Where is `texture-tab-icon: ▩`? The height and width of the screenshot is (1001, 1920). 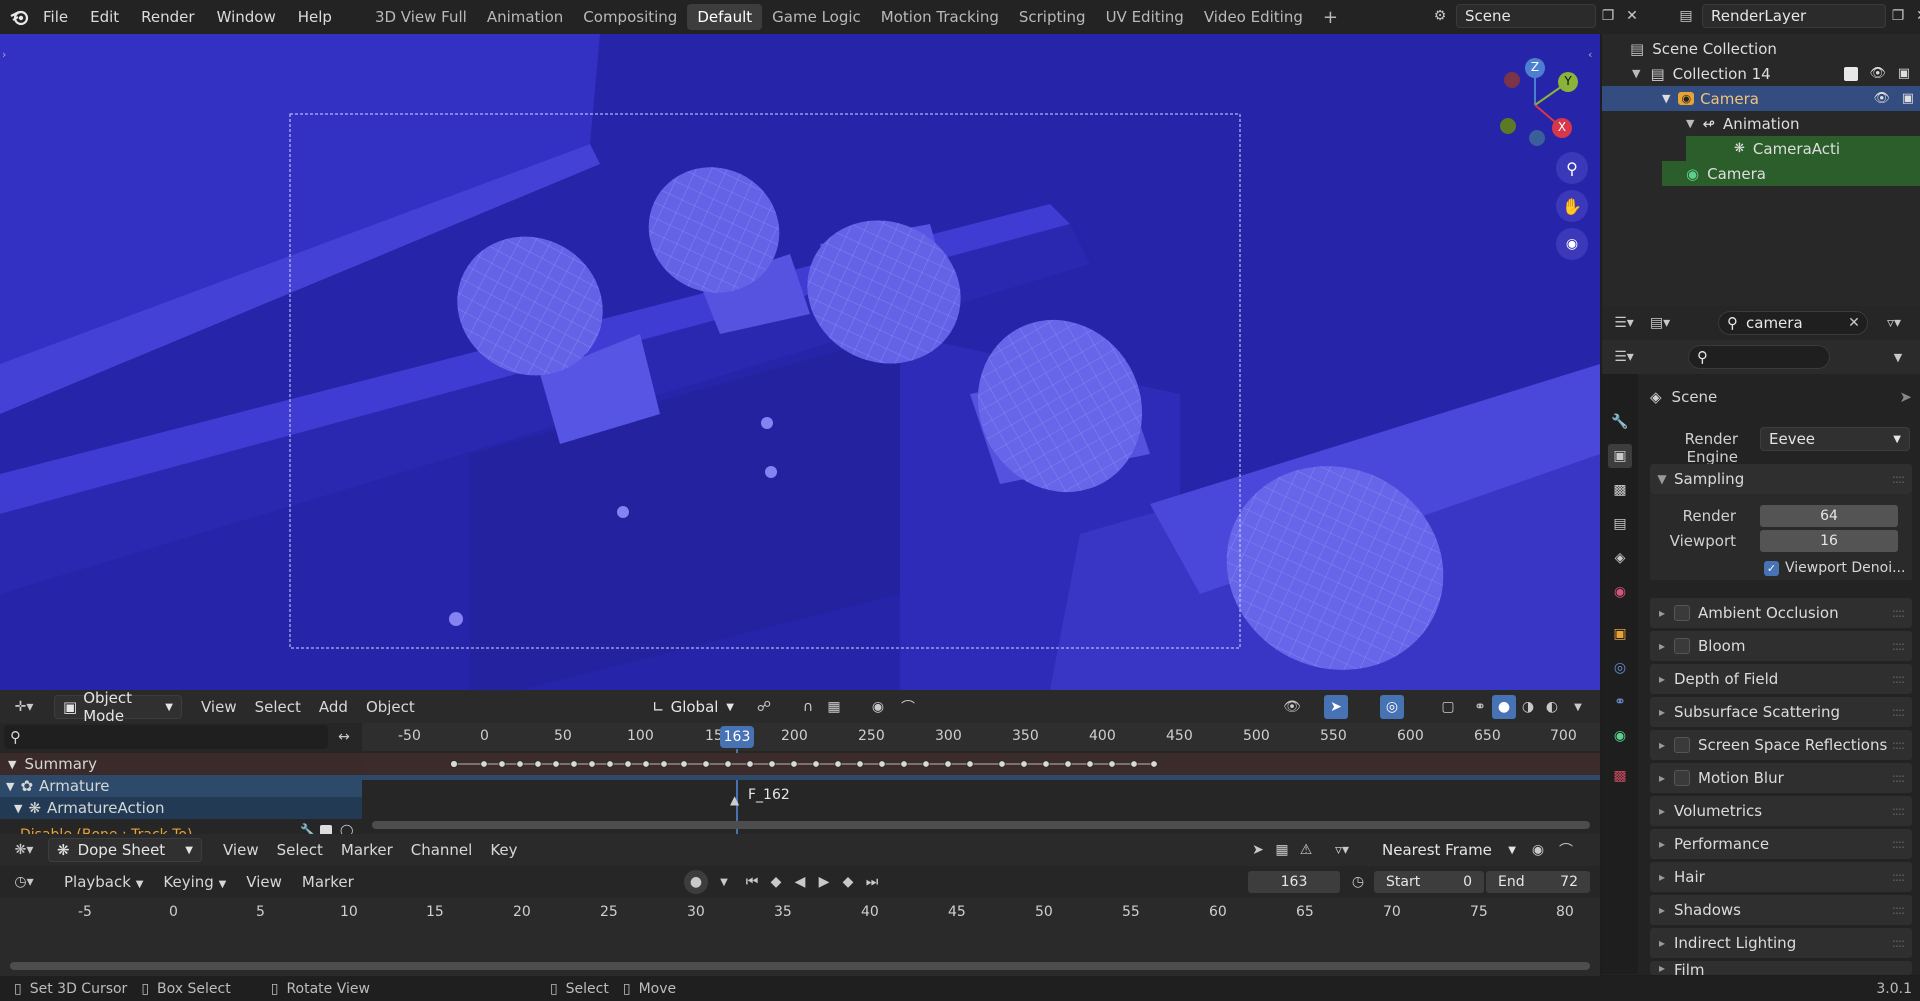
texture-tab-icon: ▩ is located at coordinates (1620, 776).